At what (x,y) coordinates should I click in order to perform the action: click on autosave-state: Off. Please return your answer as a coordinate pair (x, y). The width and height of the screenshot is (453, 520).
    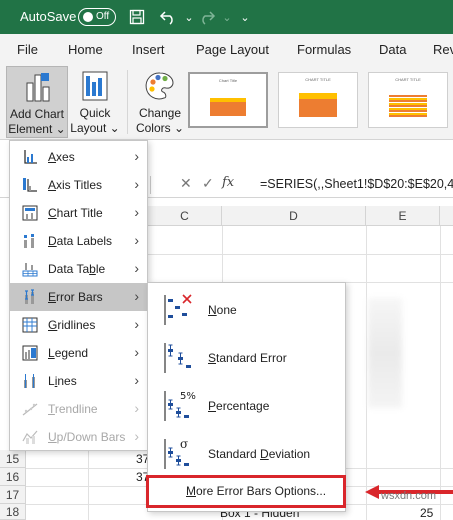
    Looking at the image, I should click on (103, 16).